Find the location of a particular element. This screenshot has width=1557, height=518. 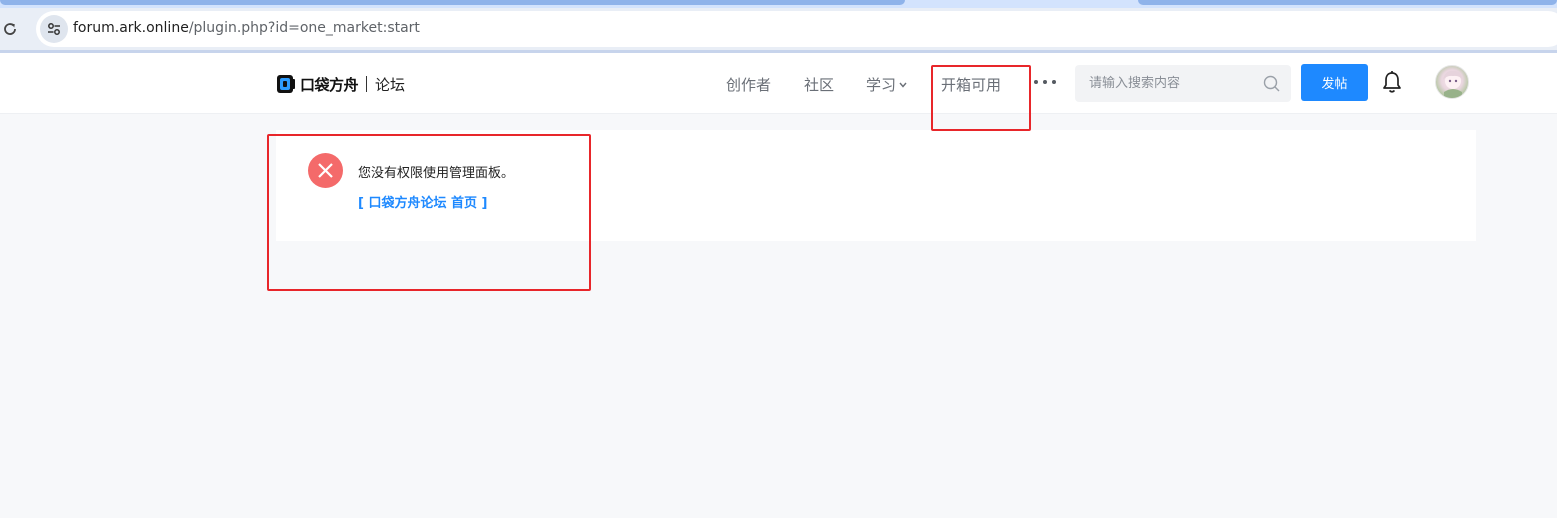

browser-tab-strip is located at coordinates (778, 4).